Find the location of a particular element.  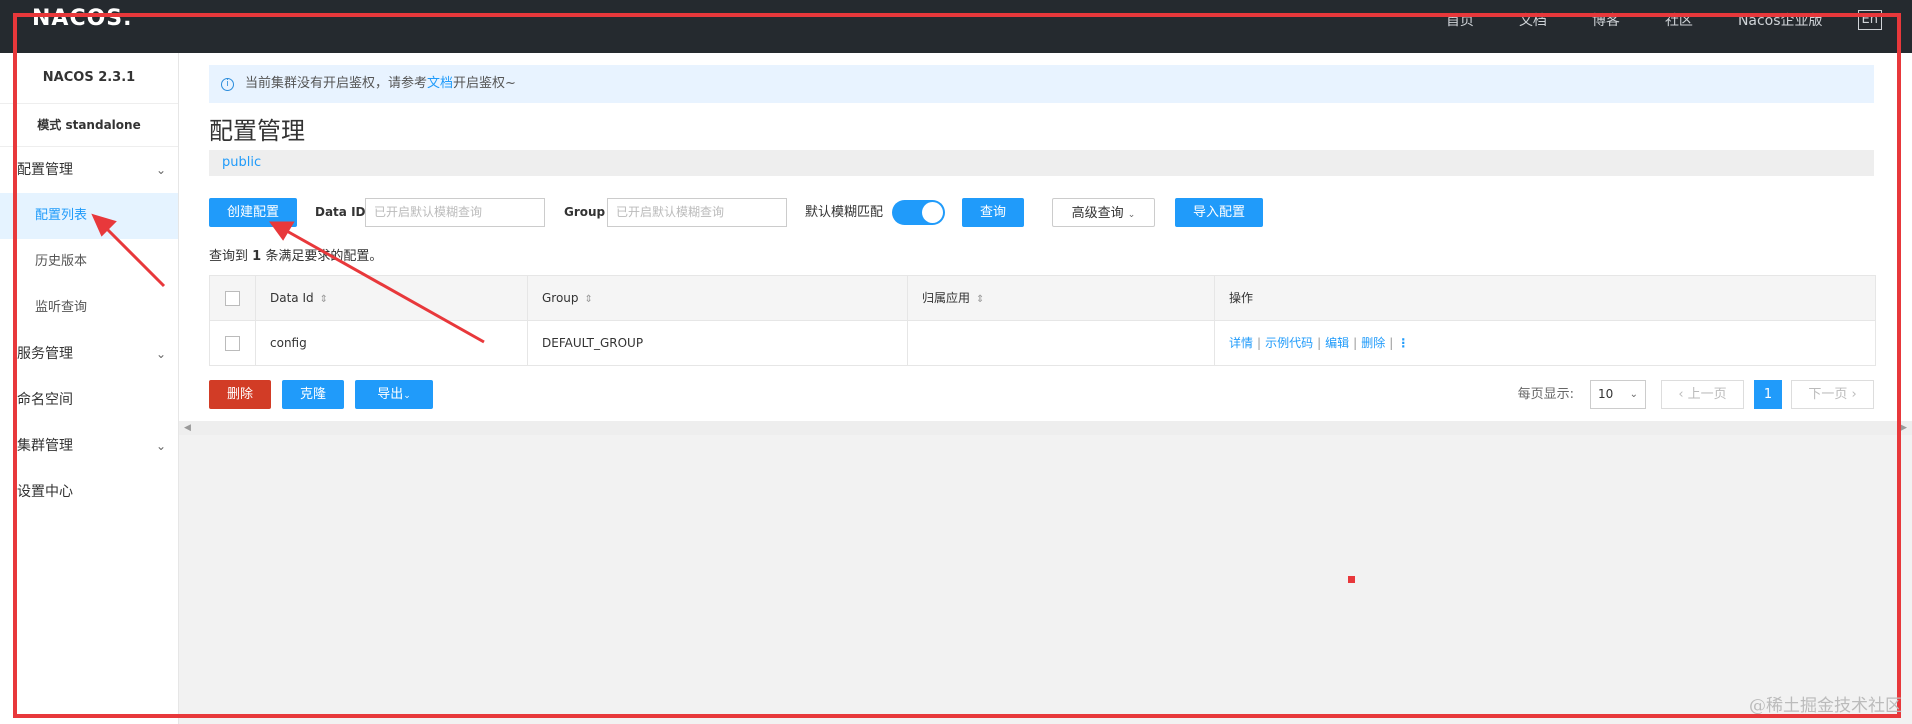

query-button: 查询 is located at coordinates (993, 212).